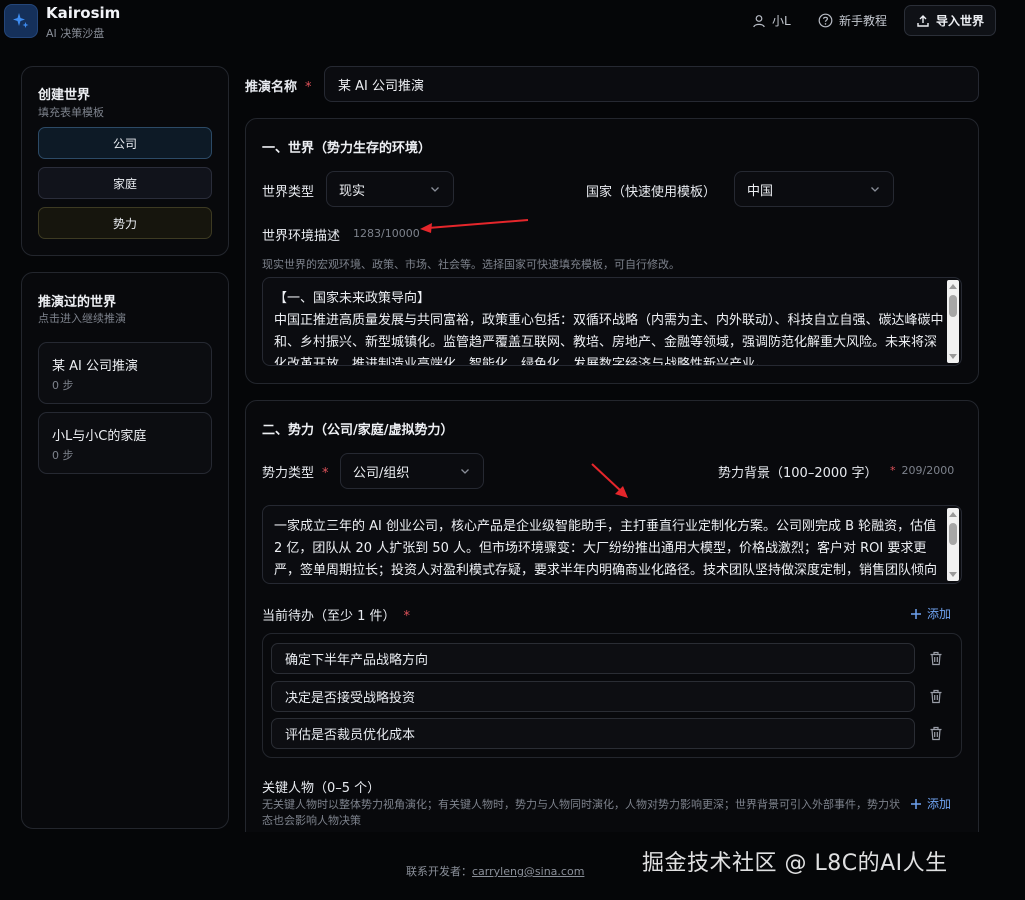  Describe the element at coordinates (125, 161) in the screenshot. I see `create-world-panel: 创建世界 填充表单模板 公司 家庭 势力` at that location.